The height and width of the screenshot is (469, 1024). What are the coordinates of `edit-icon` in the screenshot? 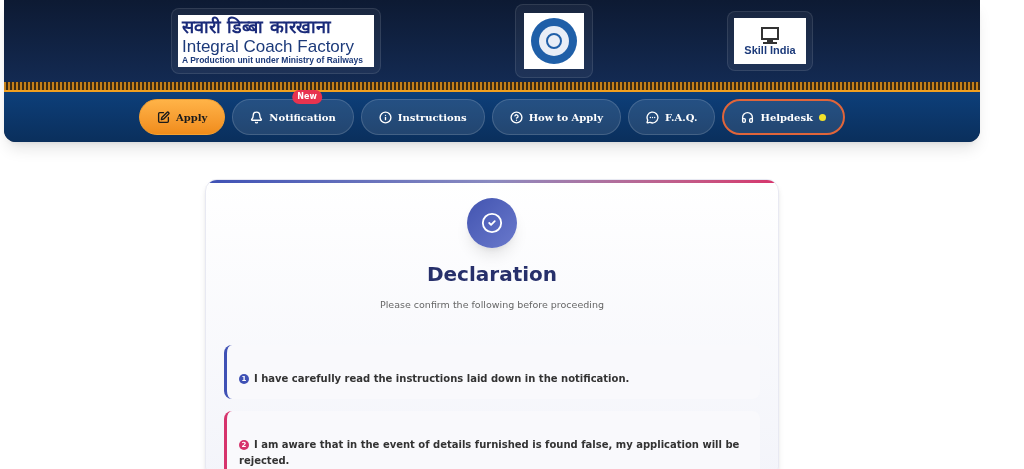 It's located at (163, 117).